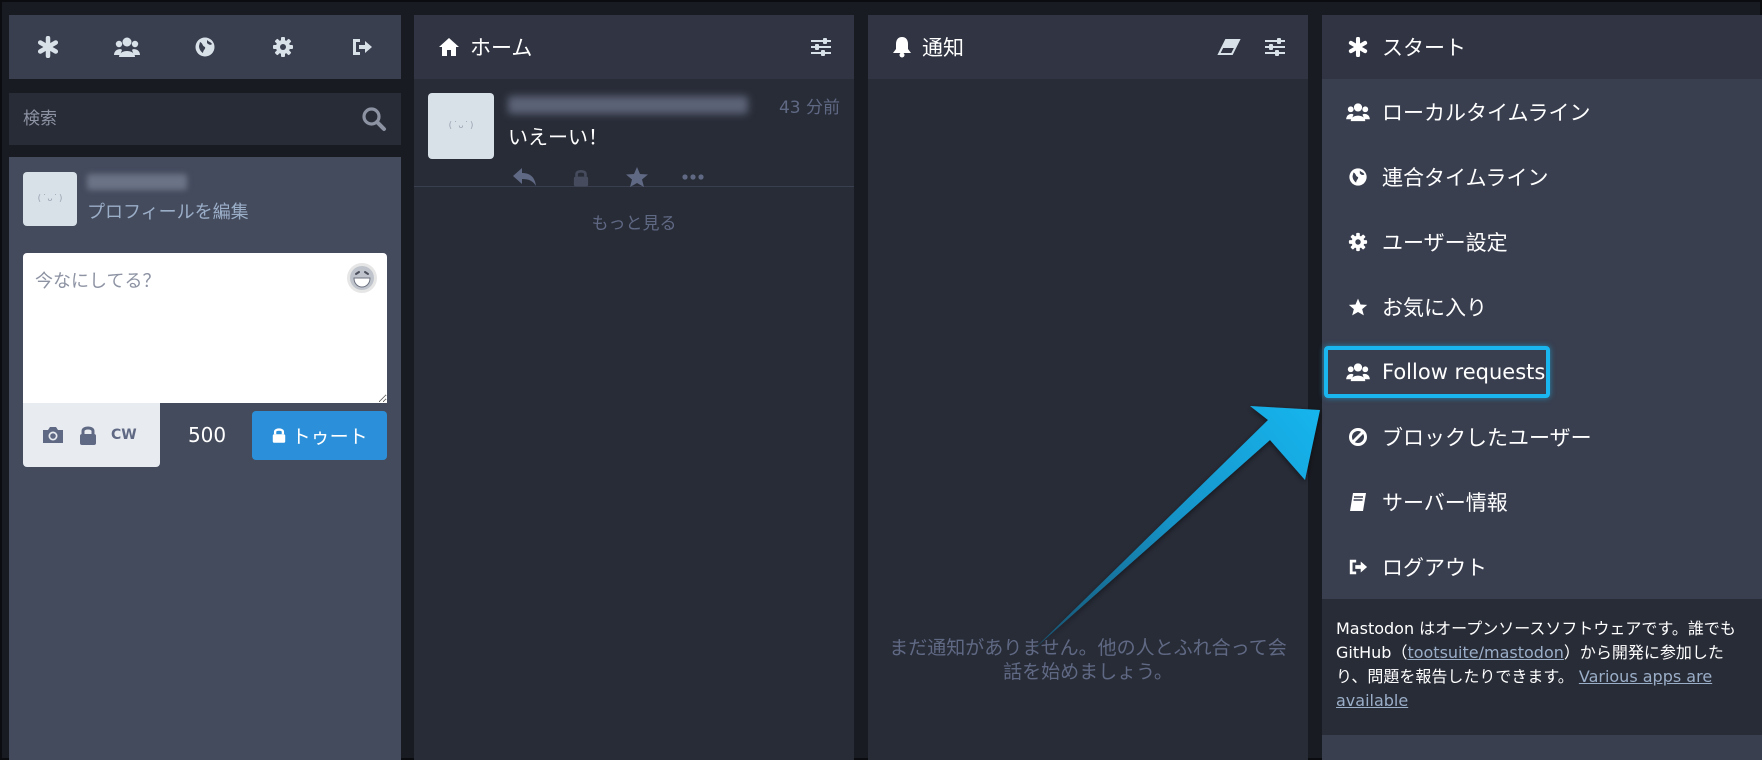 The height and width of the screenshot is (760, 1762). I want to click on clear-notifications-button, so click(1229, 47).